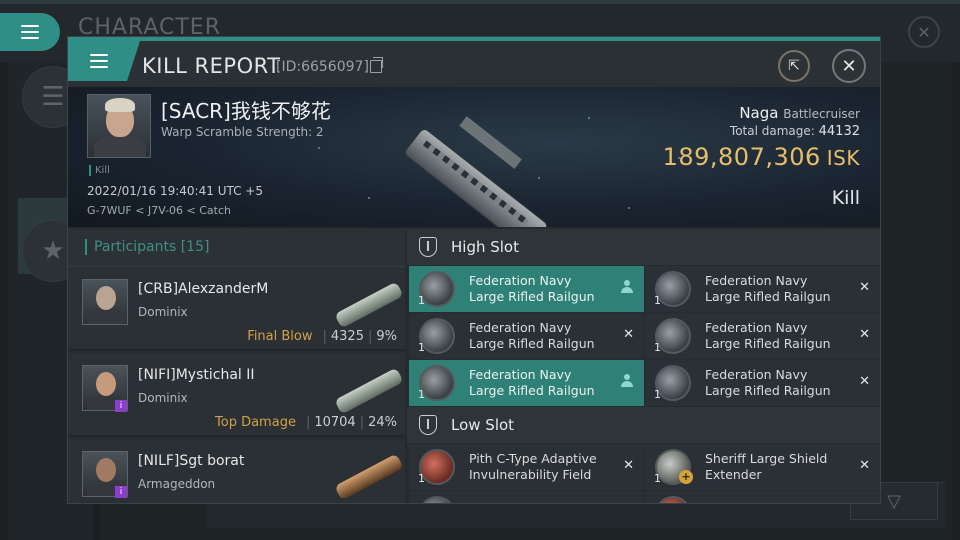 The image size is (960, 540). Describe the element at coordinates (280, 336) in the screenshot. I see `final-blow-tag: Final Blow` at that location.